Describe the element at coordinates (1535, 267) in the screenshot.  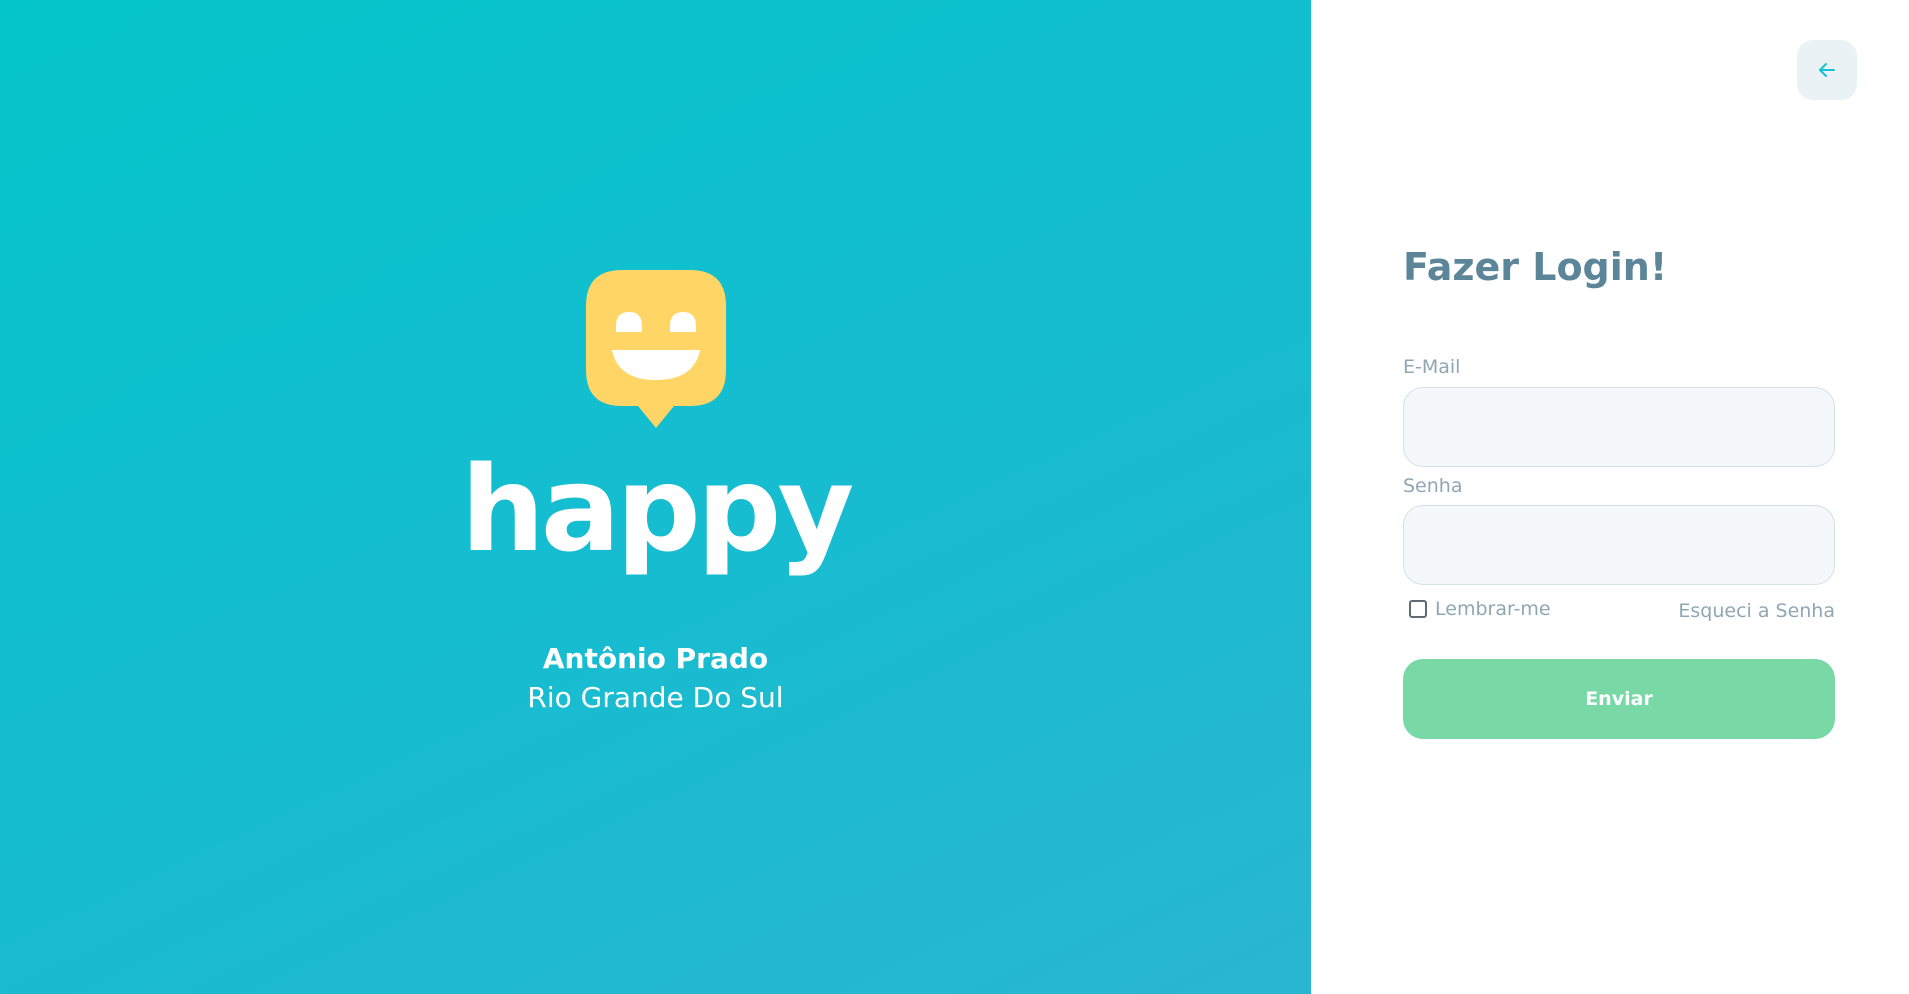
I see `page-title: Fazer Login!` at that location.